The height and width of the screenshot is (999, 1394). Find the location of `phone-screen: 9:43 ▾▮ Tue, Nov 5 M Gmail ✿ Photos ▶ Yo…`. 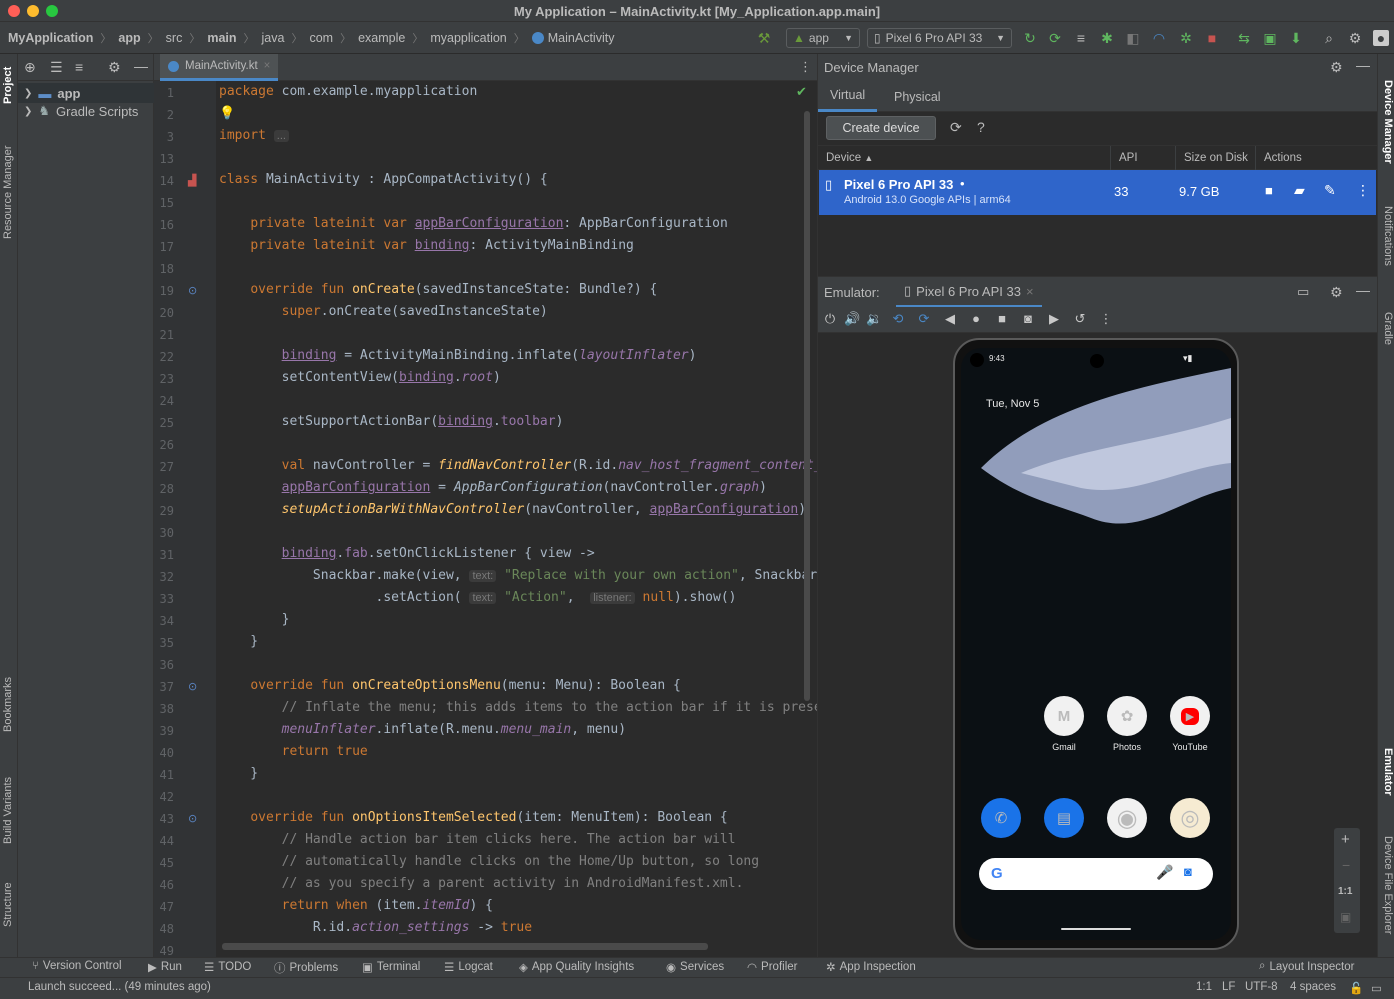

phone-screen: 9:43 ▾▮ Tue, Nov 5 M Gmail ✿ Photos ▶ Yo… is located at coordinates (1096, 644).